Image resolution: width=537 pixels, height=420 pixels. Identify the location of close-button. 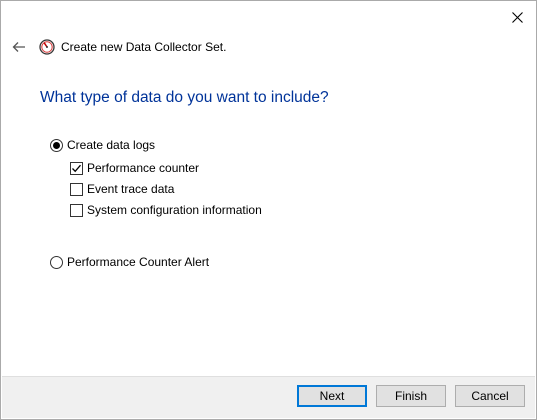
(517, 17).